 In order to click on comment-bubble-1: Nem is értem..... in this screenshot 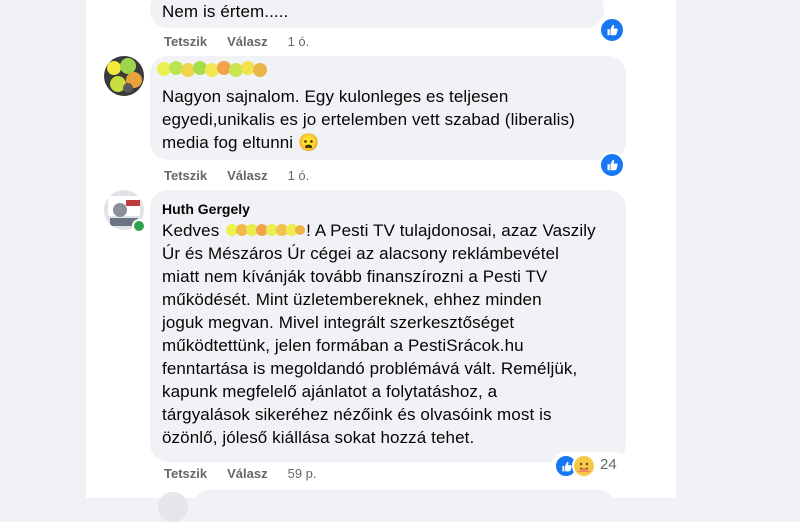, I will do `click(377, 14)`.